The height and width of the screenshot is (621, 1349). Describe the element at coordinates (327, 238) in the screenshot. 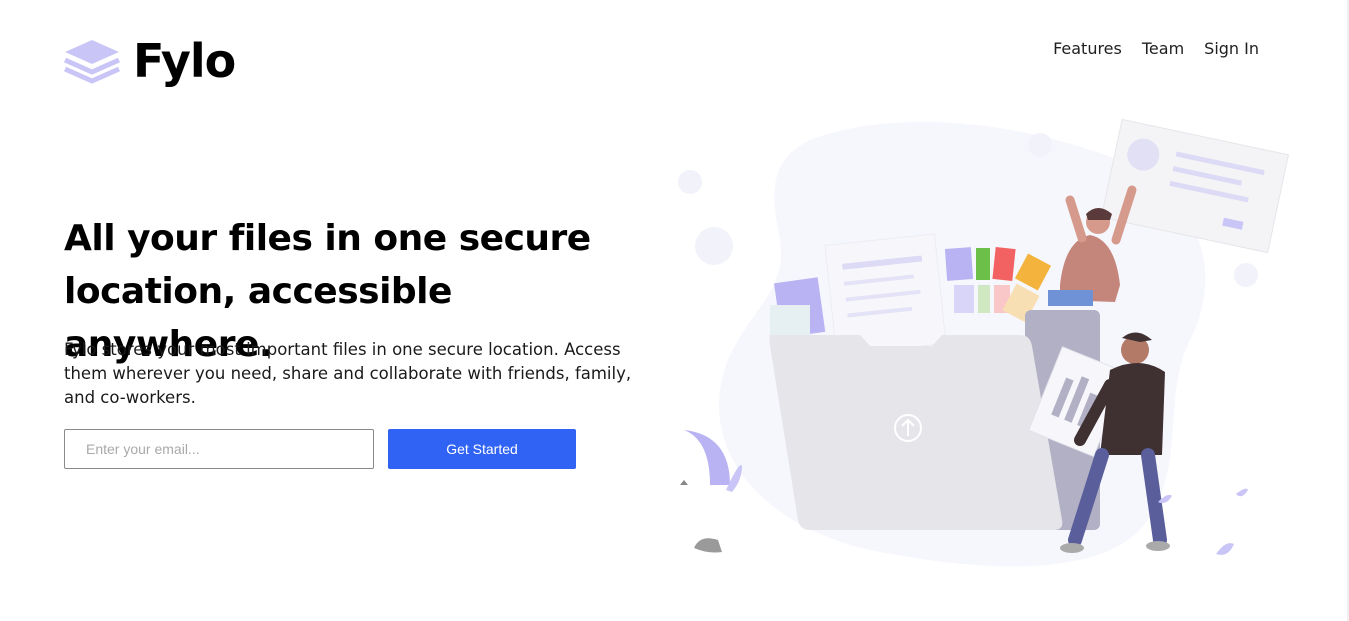

I see `hero-title-line-1: All your files in one secure` at that location.